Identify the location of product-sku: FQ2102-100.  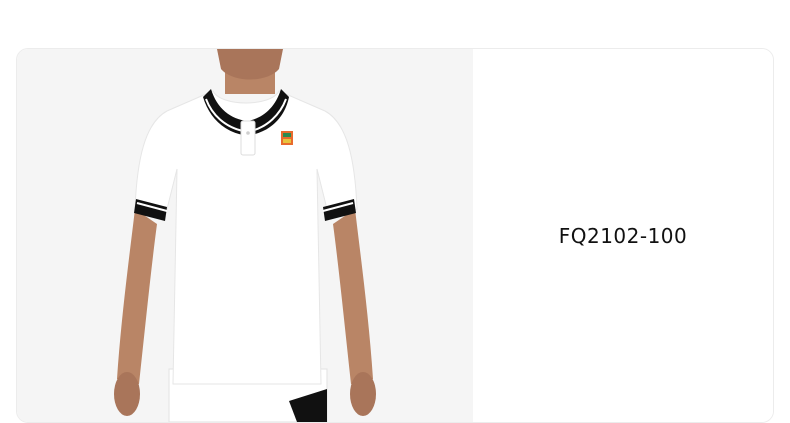
(623, 235).